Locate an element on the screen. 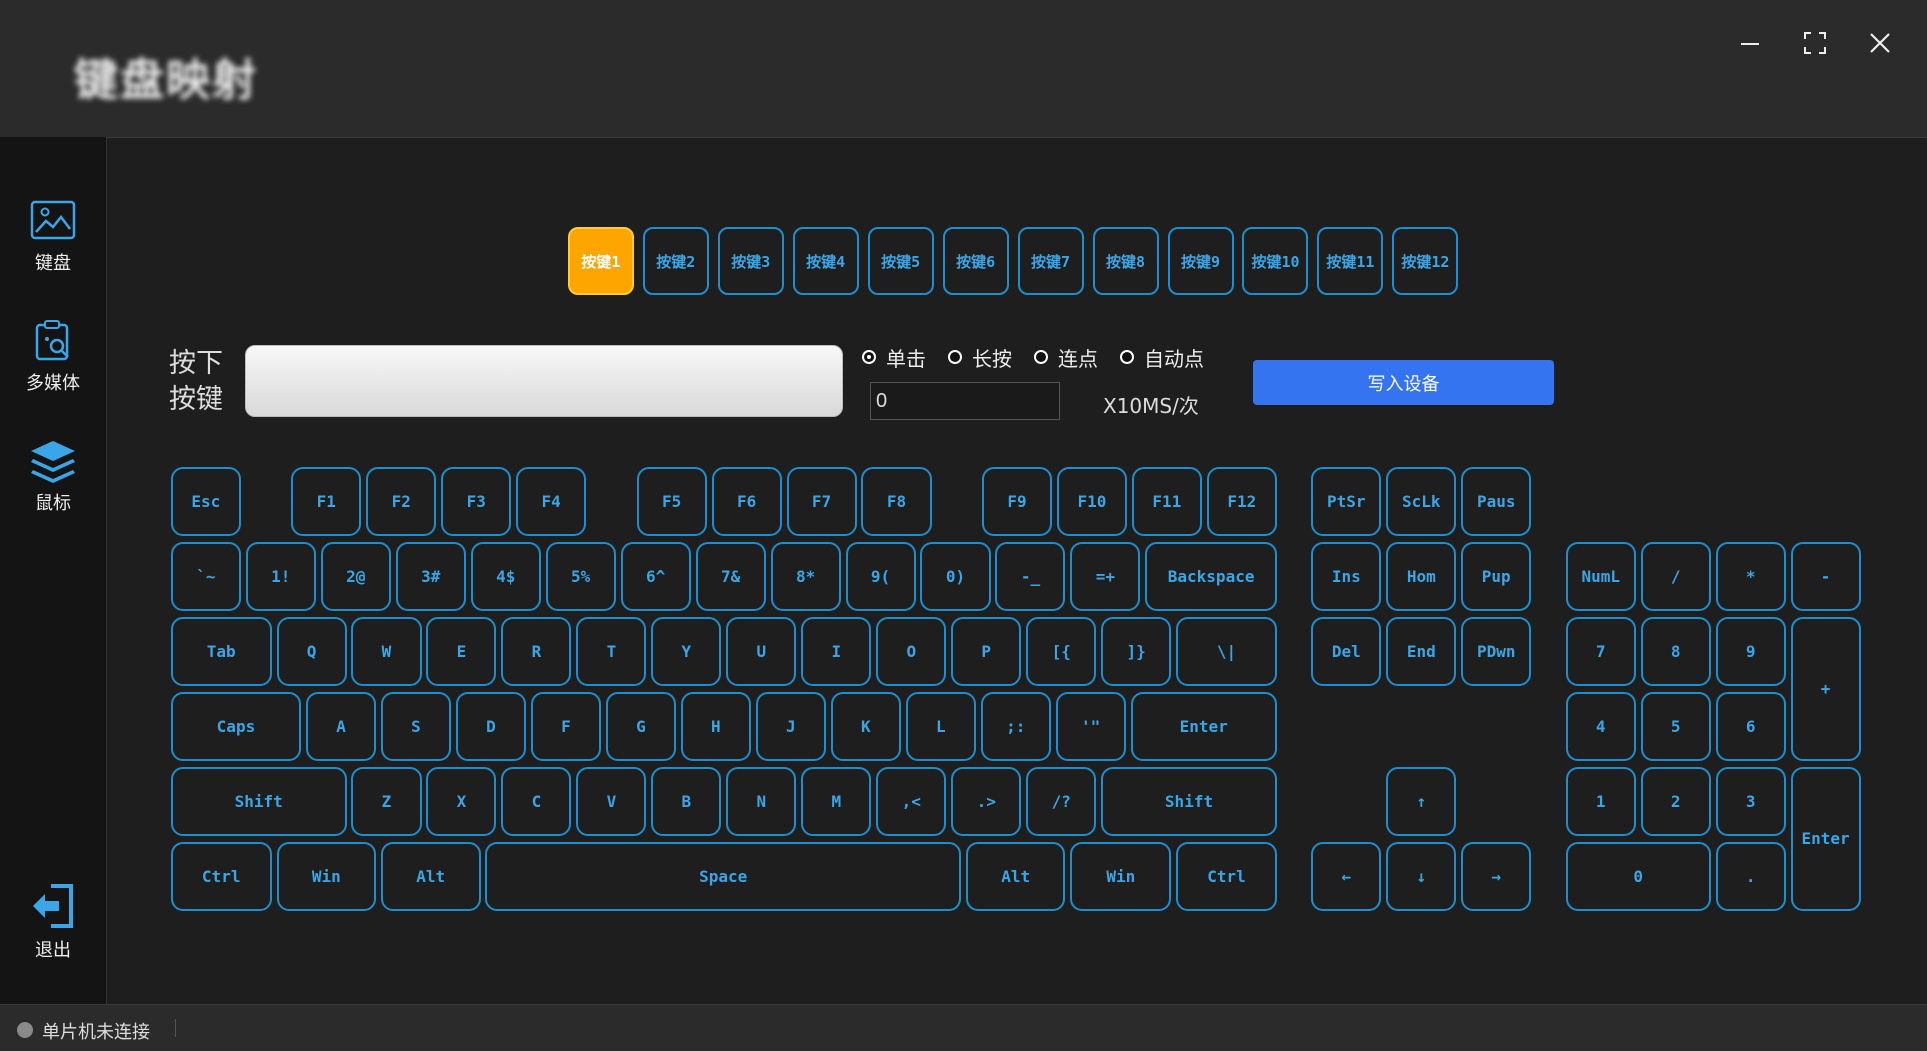 This screenshot has width=1927, height=1051. key-alnum: Q is located at coordinates (311, 651).